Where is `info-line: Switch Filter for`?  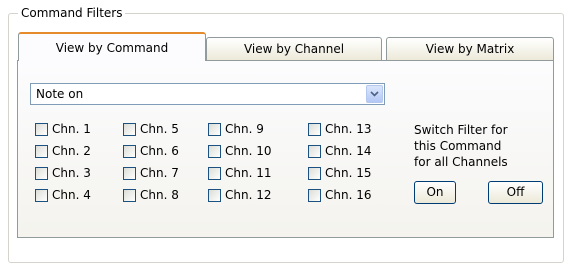
info-line: Switch Filter for is located at coordinates (461, 130).